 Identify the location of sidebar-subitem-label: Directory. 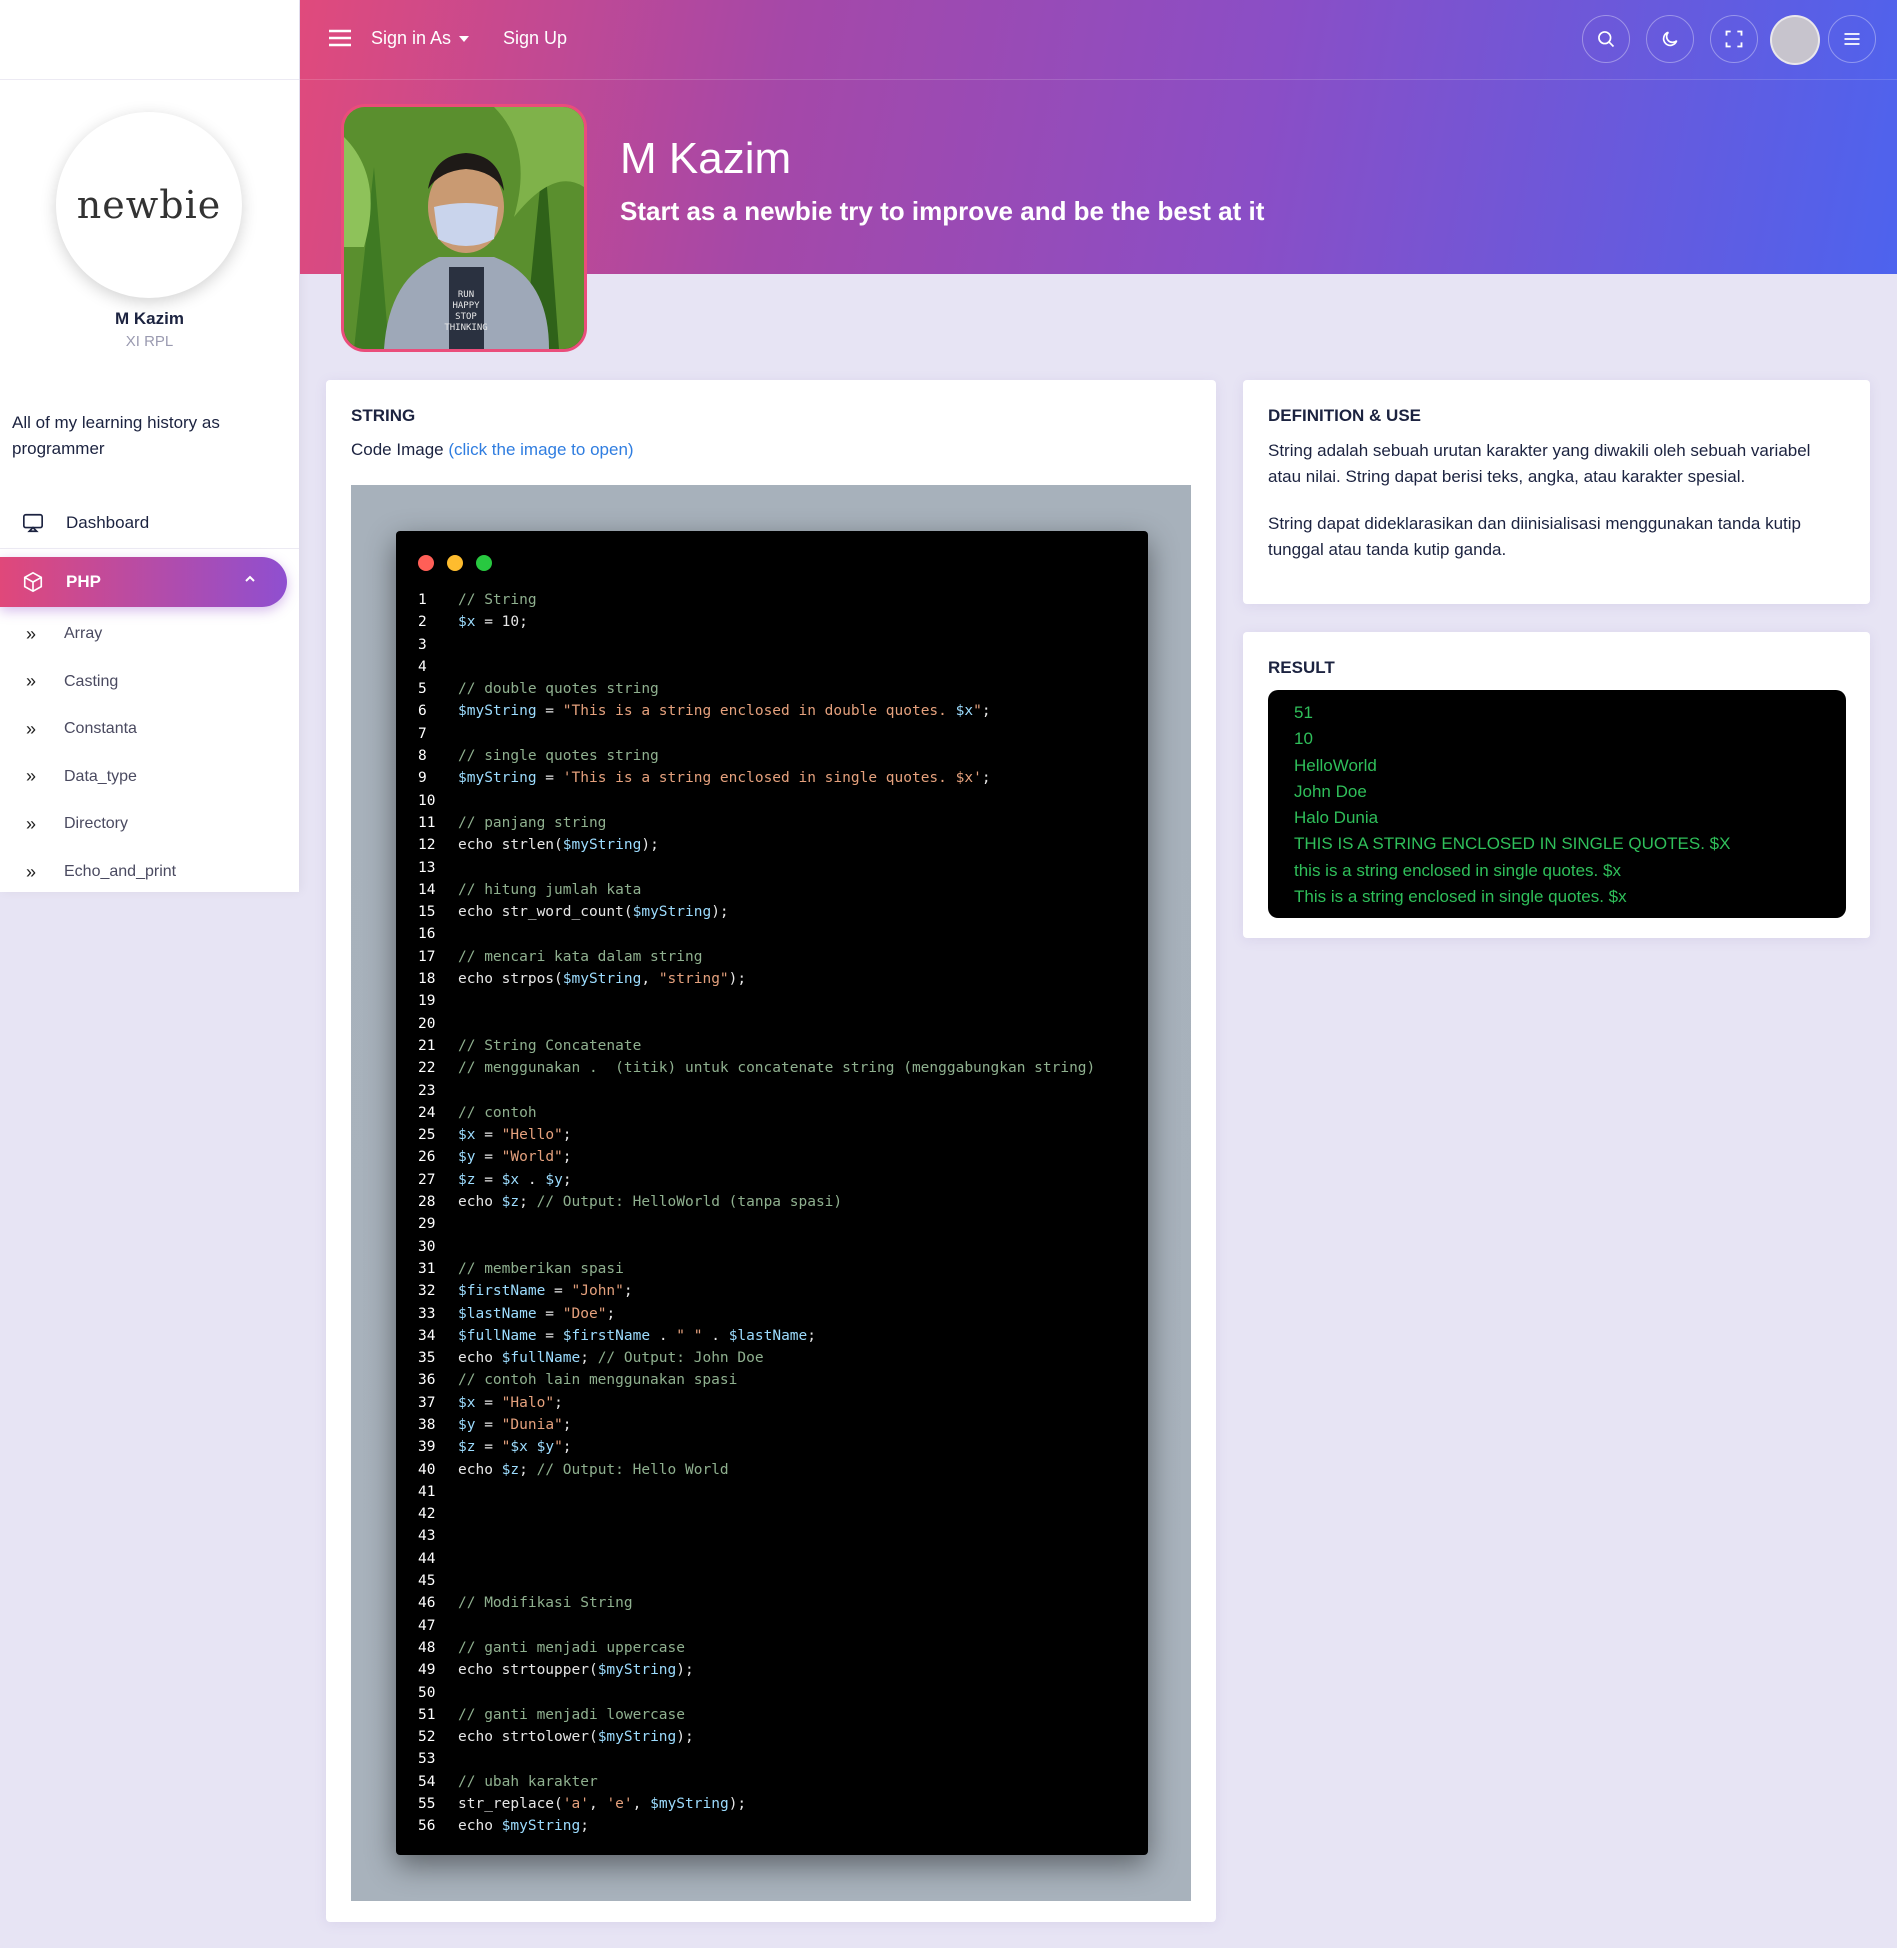
(96, 824).